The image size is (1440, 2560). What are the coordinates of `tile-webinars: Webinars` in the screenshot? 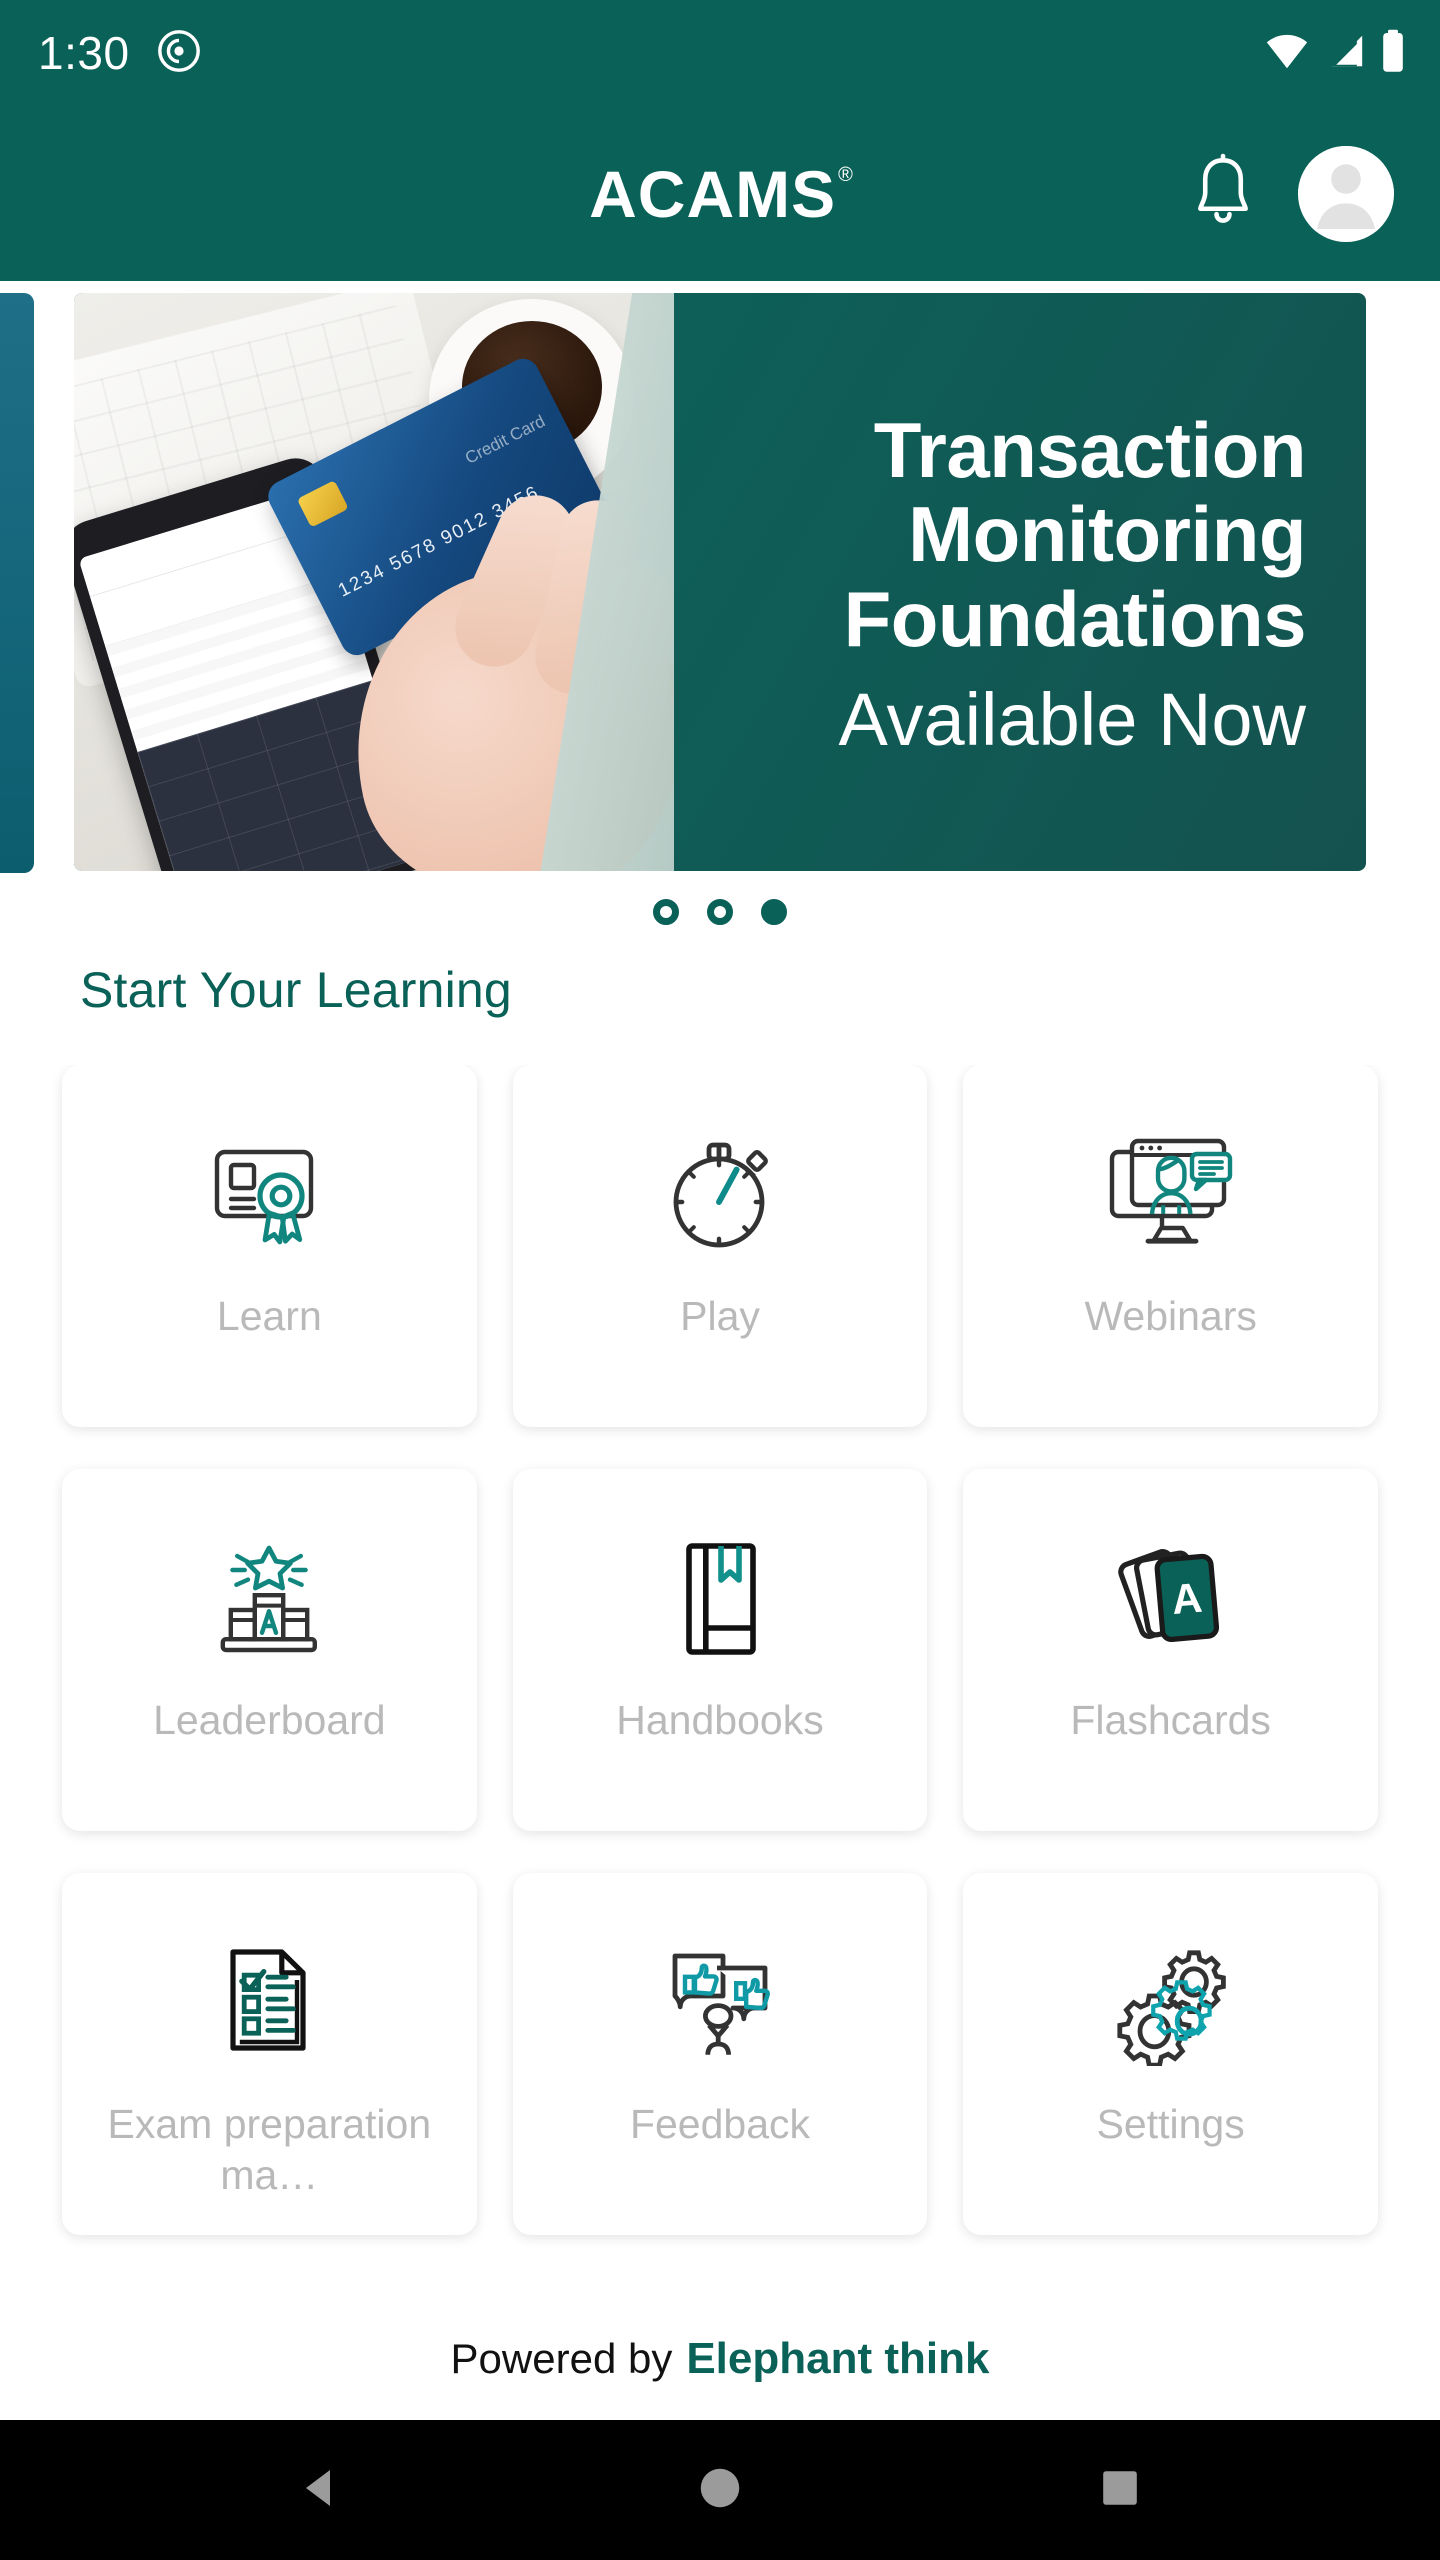 It's located at (1170, 1246).